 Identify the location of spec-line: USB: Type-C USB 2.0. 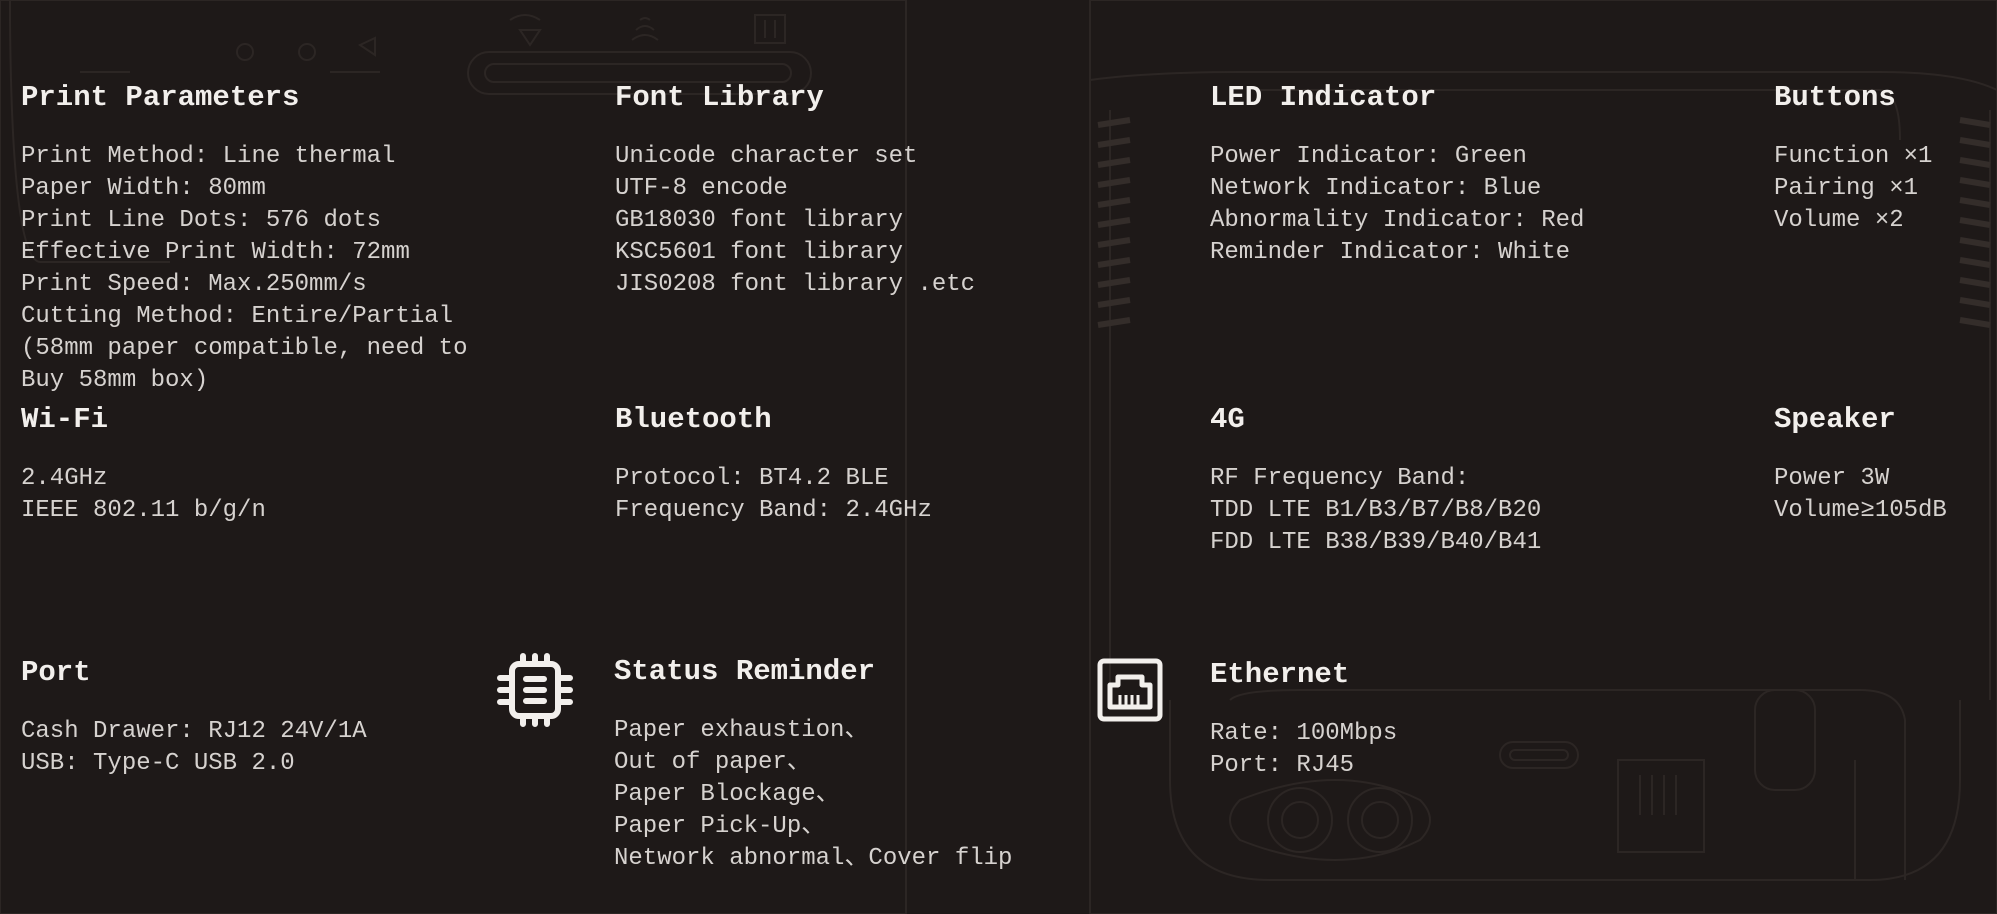
(158, 763).